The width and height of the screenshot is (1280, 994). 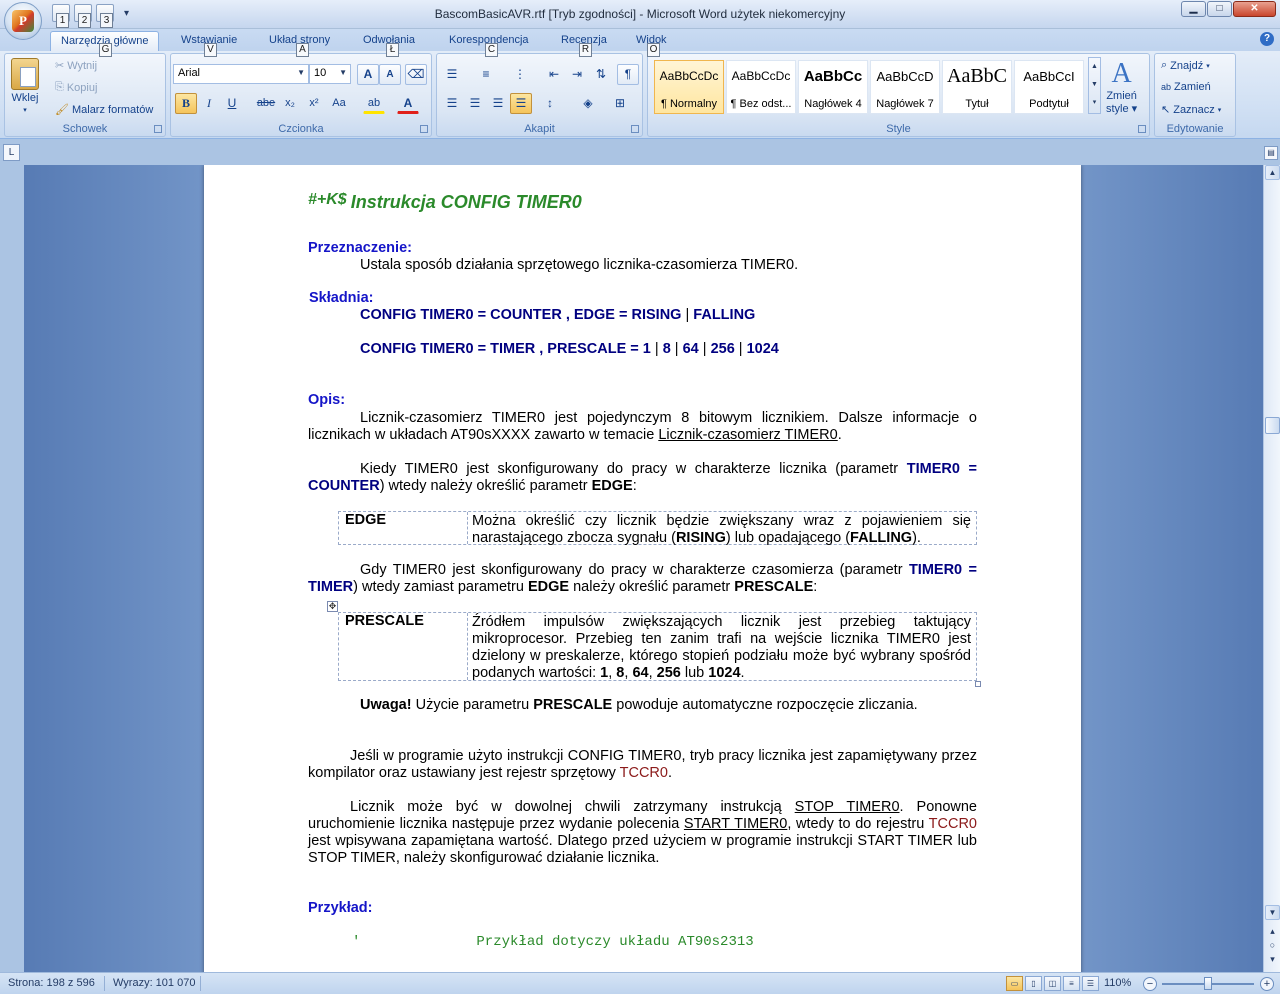 I want to click on next-page-icon: ▾, so click(x=1272, y=959).